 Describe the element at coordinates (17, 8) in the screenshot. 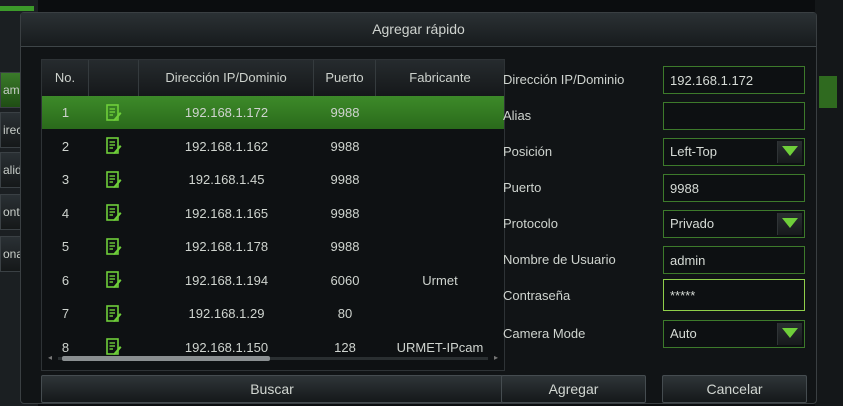

I see `background-accent` at that location.